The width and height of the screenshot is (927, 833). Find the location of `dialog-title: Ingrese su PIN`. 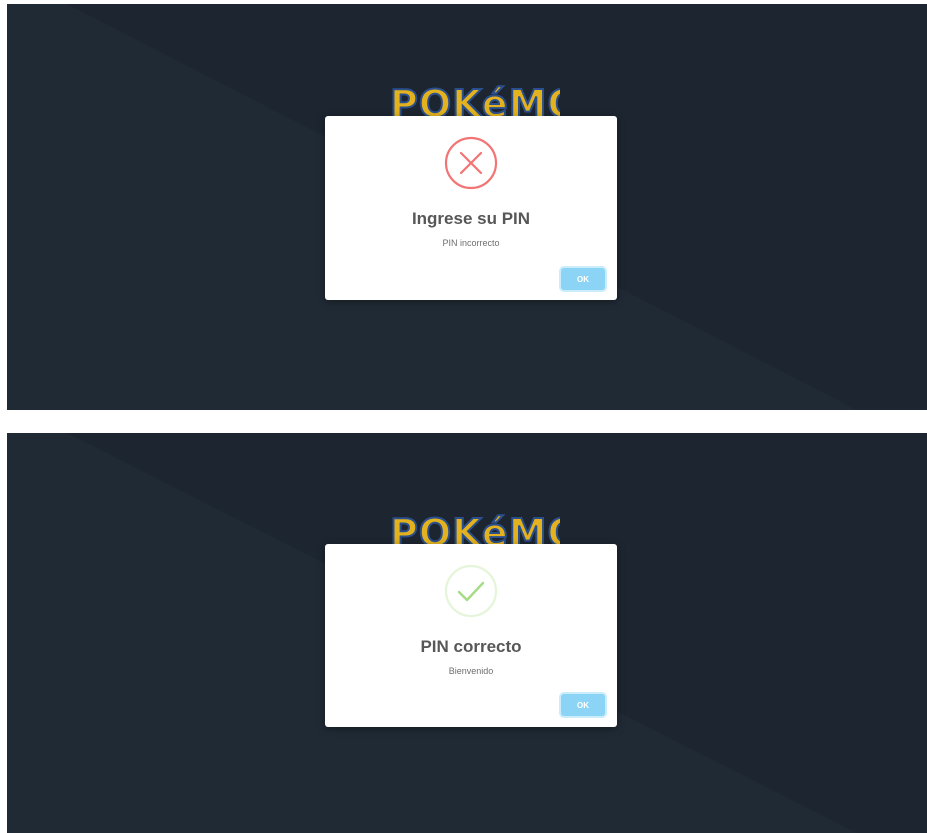

dialog-title: Ingrese su PIN is located at coordinates (471, 218).